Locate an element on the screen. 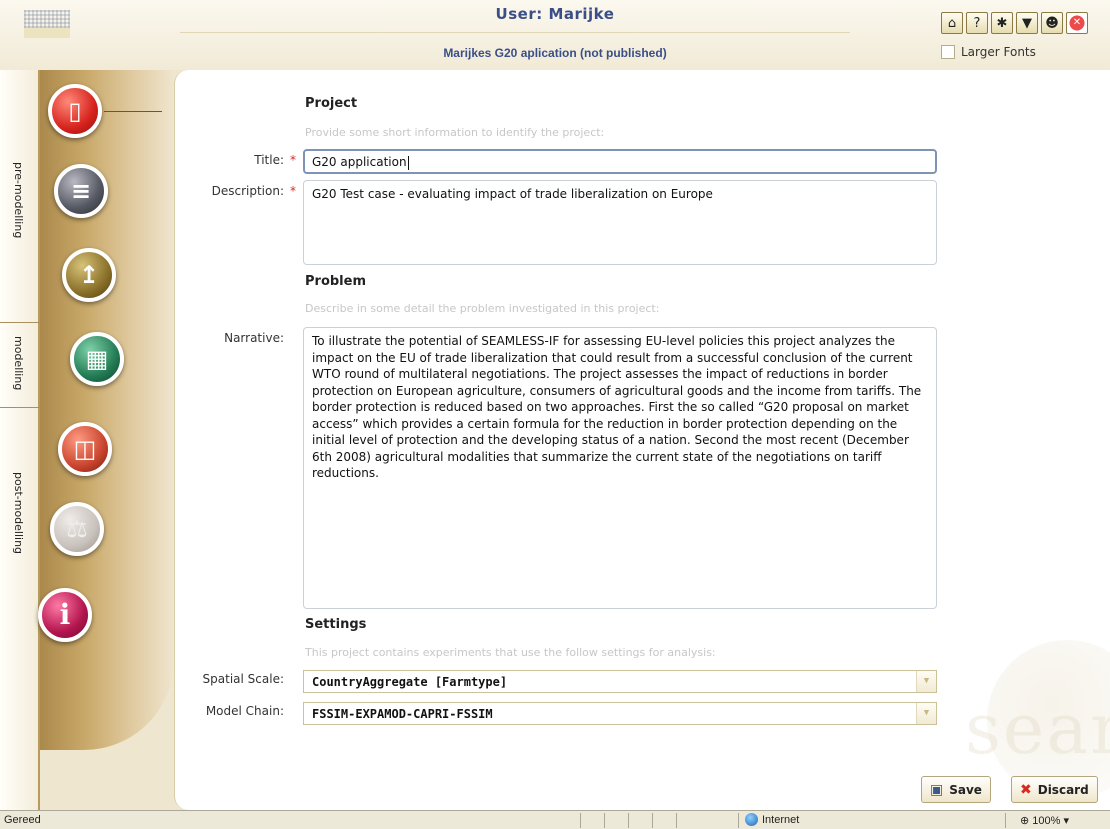 The height and width of the screenshot is (829, 1110). title-input: G20 application is located at coordinates (620, 161).